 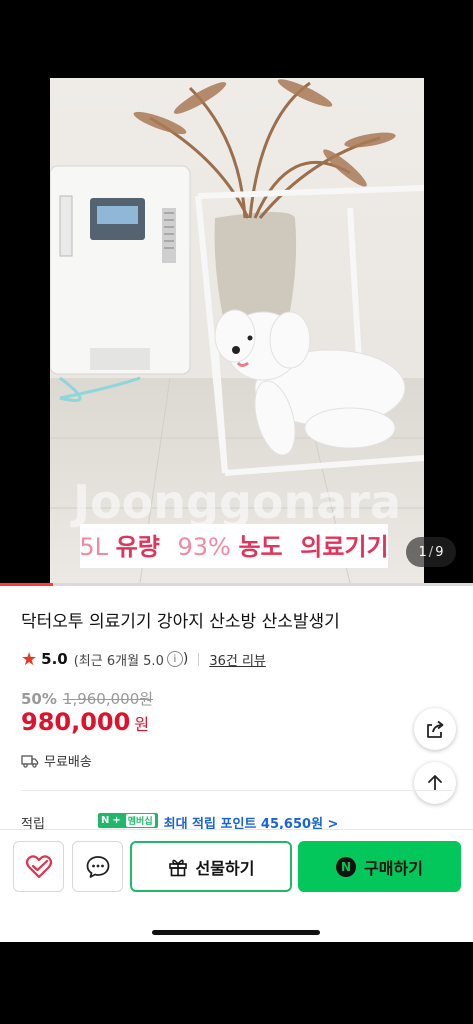 What do you see at coordinates (393, 868) in the screenshot?
I see `buy-button-label: 구매하기` at bounding box center [393, 868].